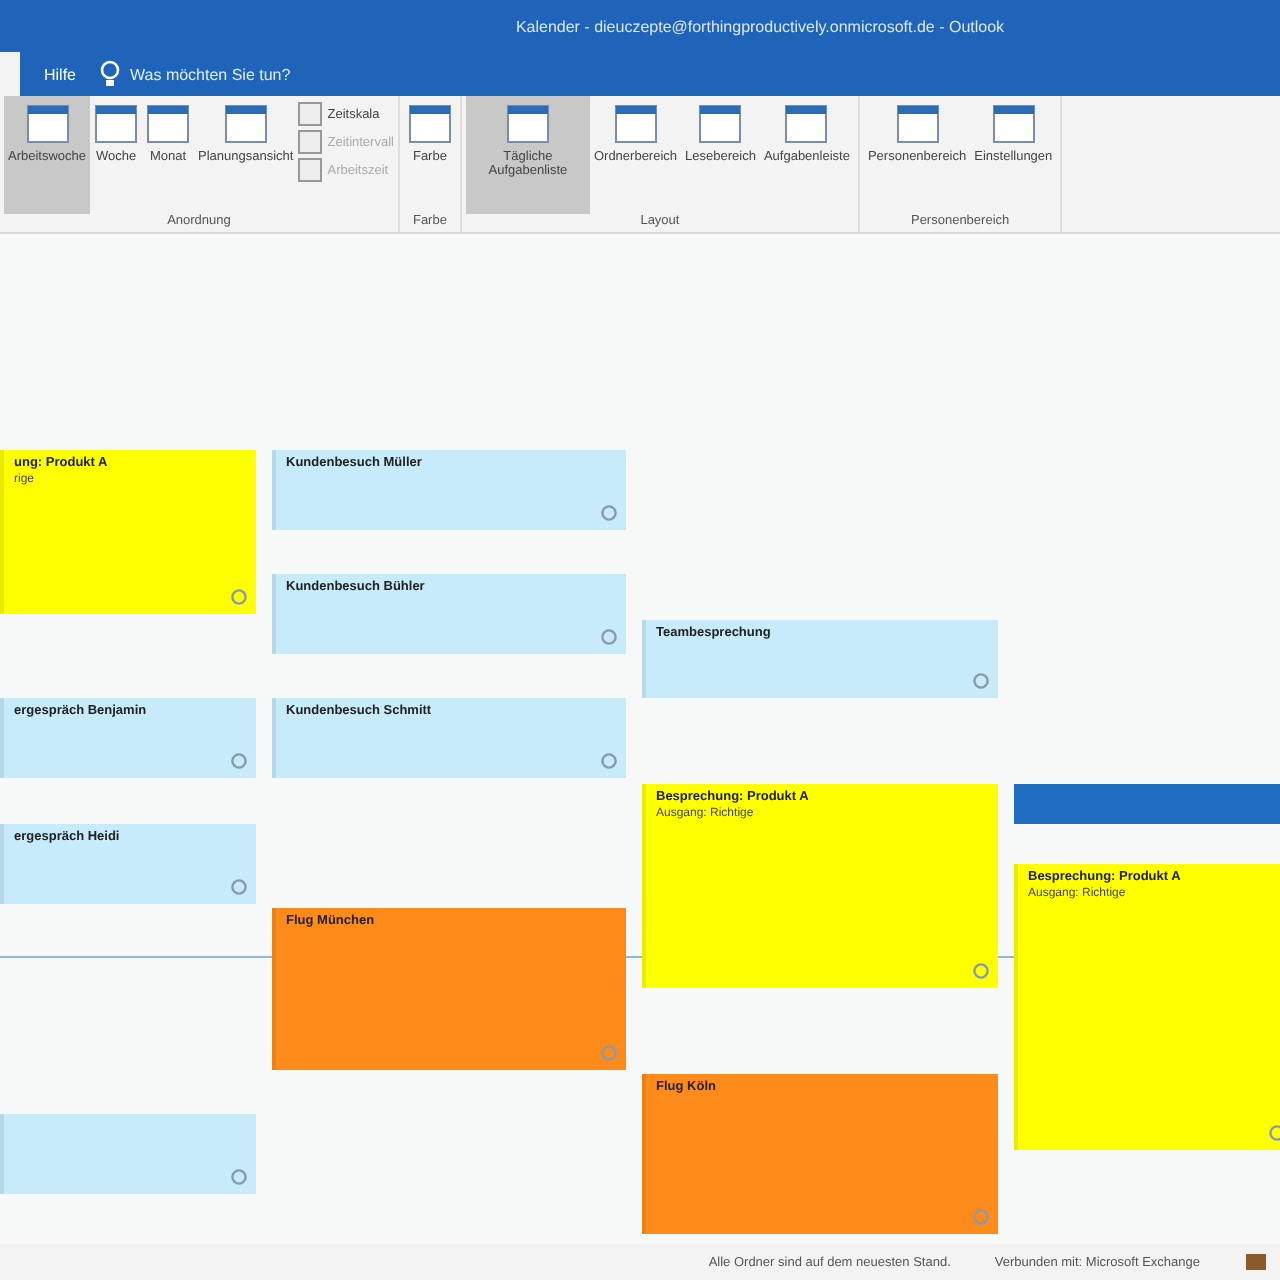 The width and height of the screenshot is (1280, 1280). I want to click on file-tab, so click(10, 74).